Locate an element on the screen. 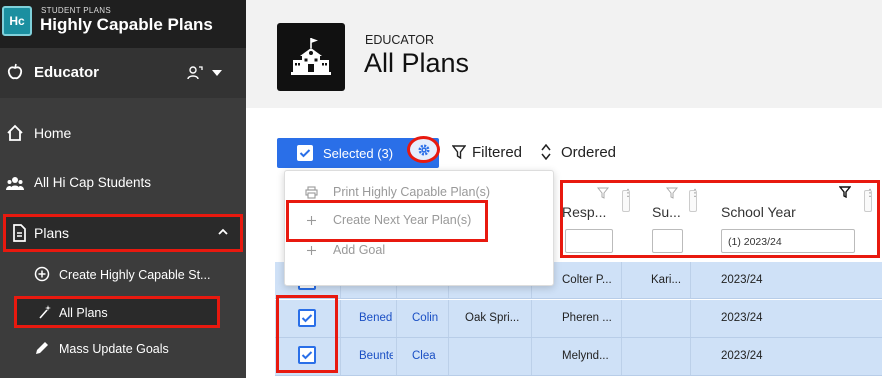  chevron-down-icon is located at coordinates (217, 73).